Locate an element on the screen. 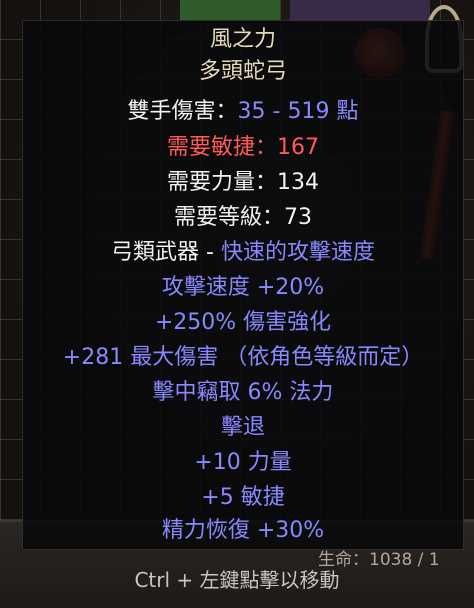  weapon-class-line: 弓類武器 - 快速的攻擊速度 is located at coordinates (243, 253).